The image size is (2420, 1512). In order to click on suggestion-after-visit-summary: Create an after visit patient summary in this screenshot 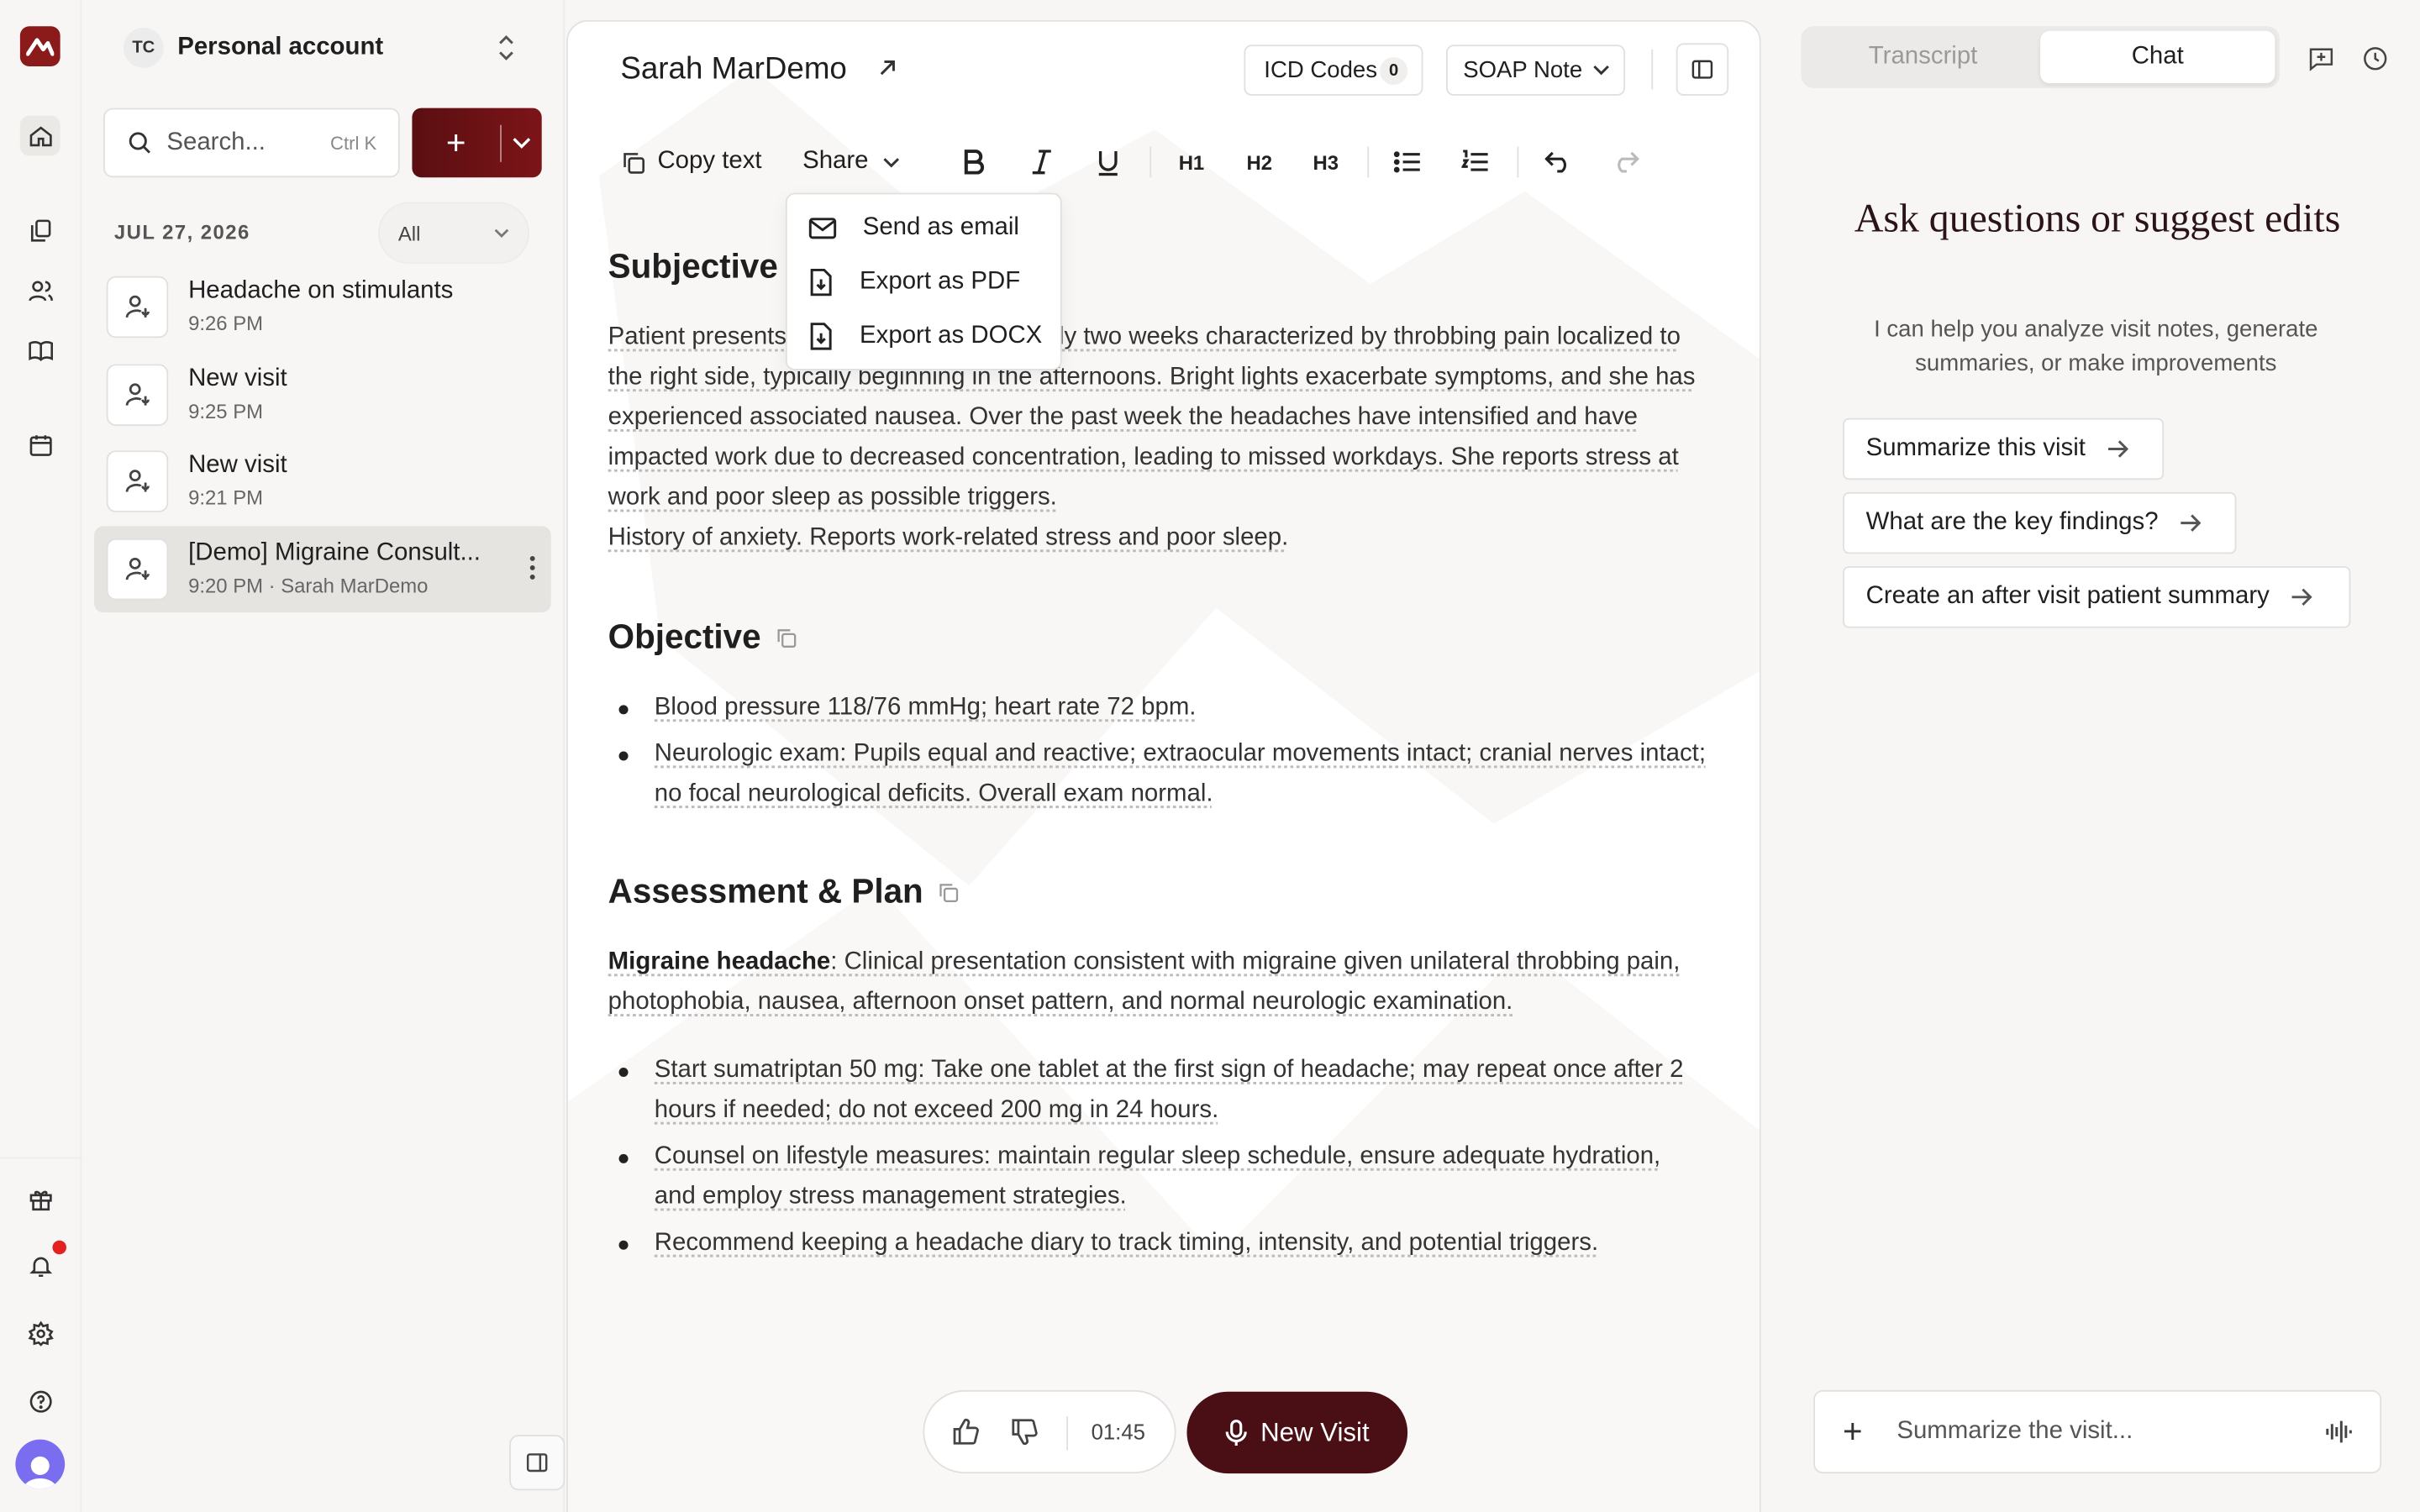, I will do `click(2097, 597)`.